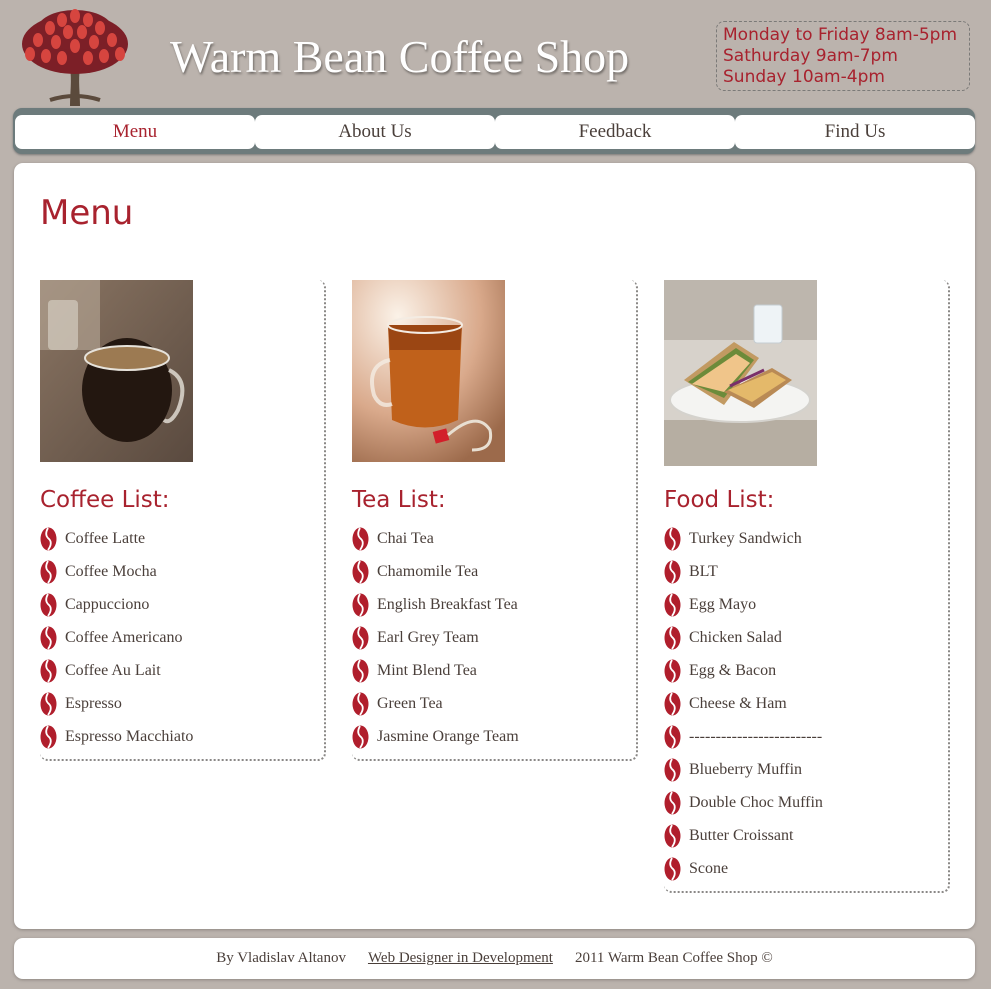 The image size is (991, 989). Describe the element at coordinates (738, 703) in the screenshot. I see `list-item-label: Cheese & Ham` at that location.